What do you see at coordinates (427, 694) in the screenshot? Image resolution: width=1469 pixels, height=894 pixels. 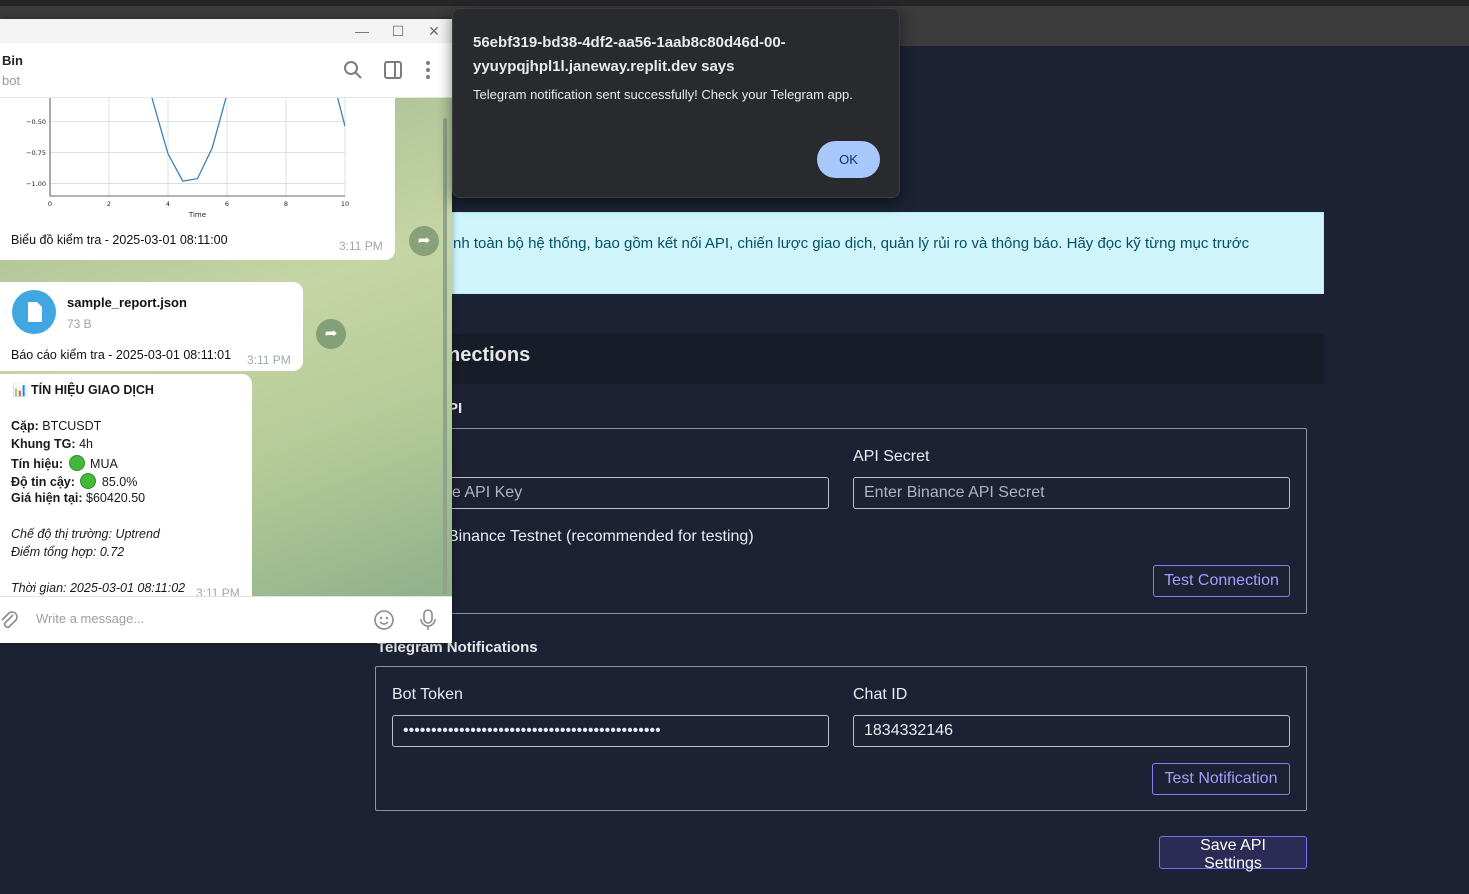 I see `bot-token-label: Bot Token` at bounding box center [427, 694].